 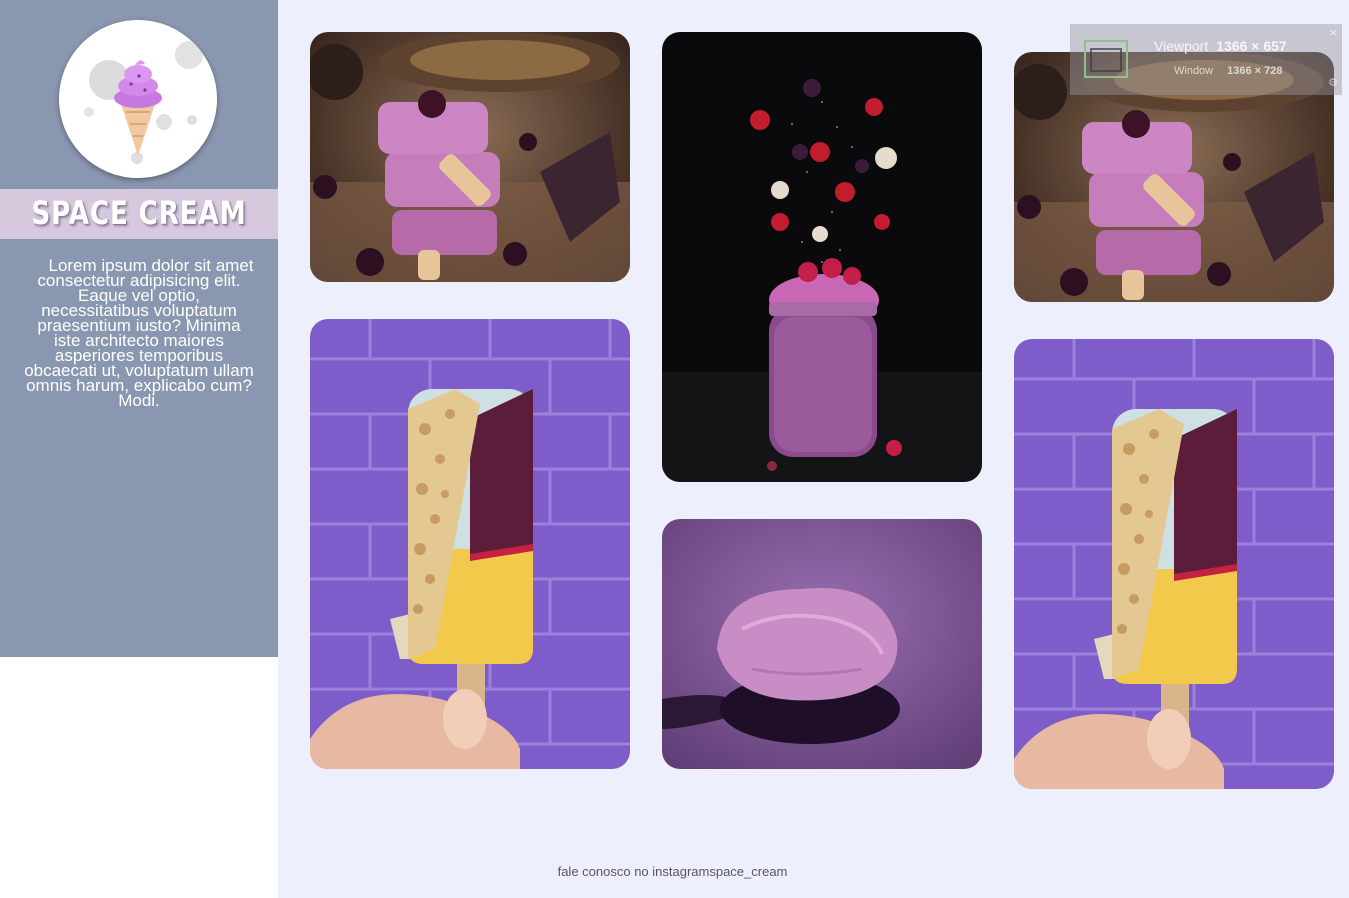 What do you see at coordinates (1106, 59) in the screenshot?
I see `viewport-icon` at bounding box center [1106, 59].